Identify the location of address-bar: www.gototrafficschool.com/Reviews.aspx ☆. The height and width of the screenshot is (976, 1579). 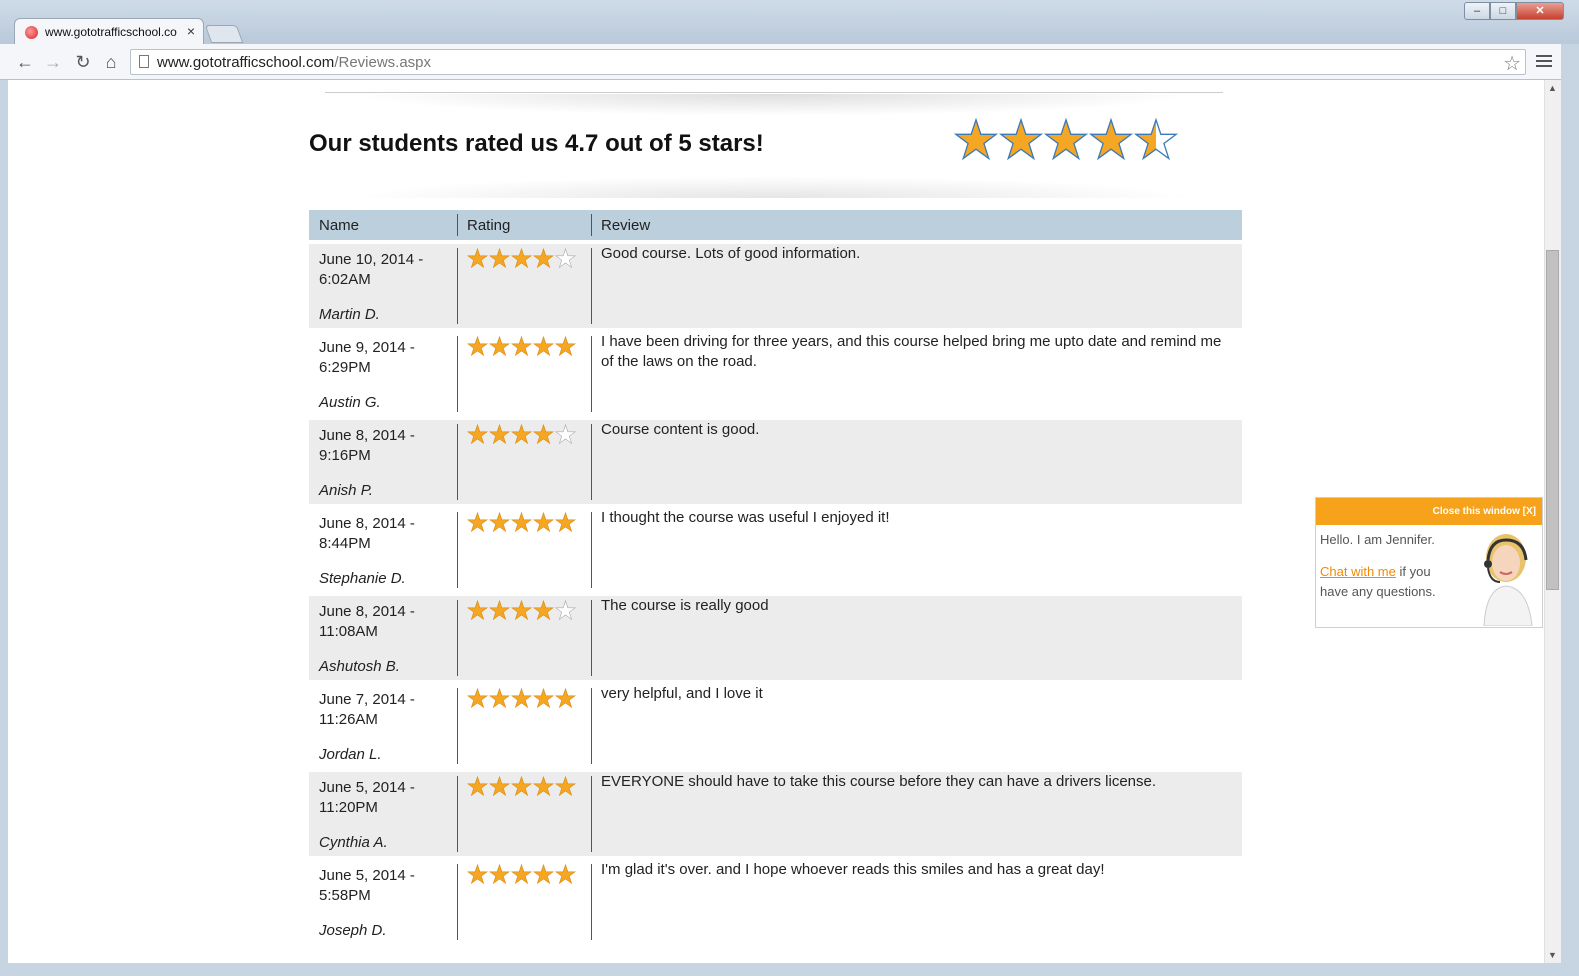
(828, 62).